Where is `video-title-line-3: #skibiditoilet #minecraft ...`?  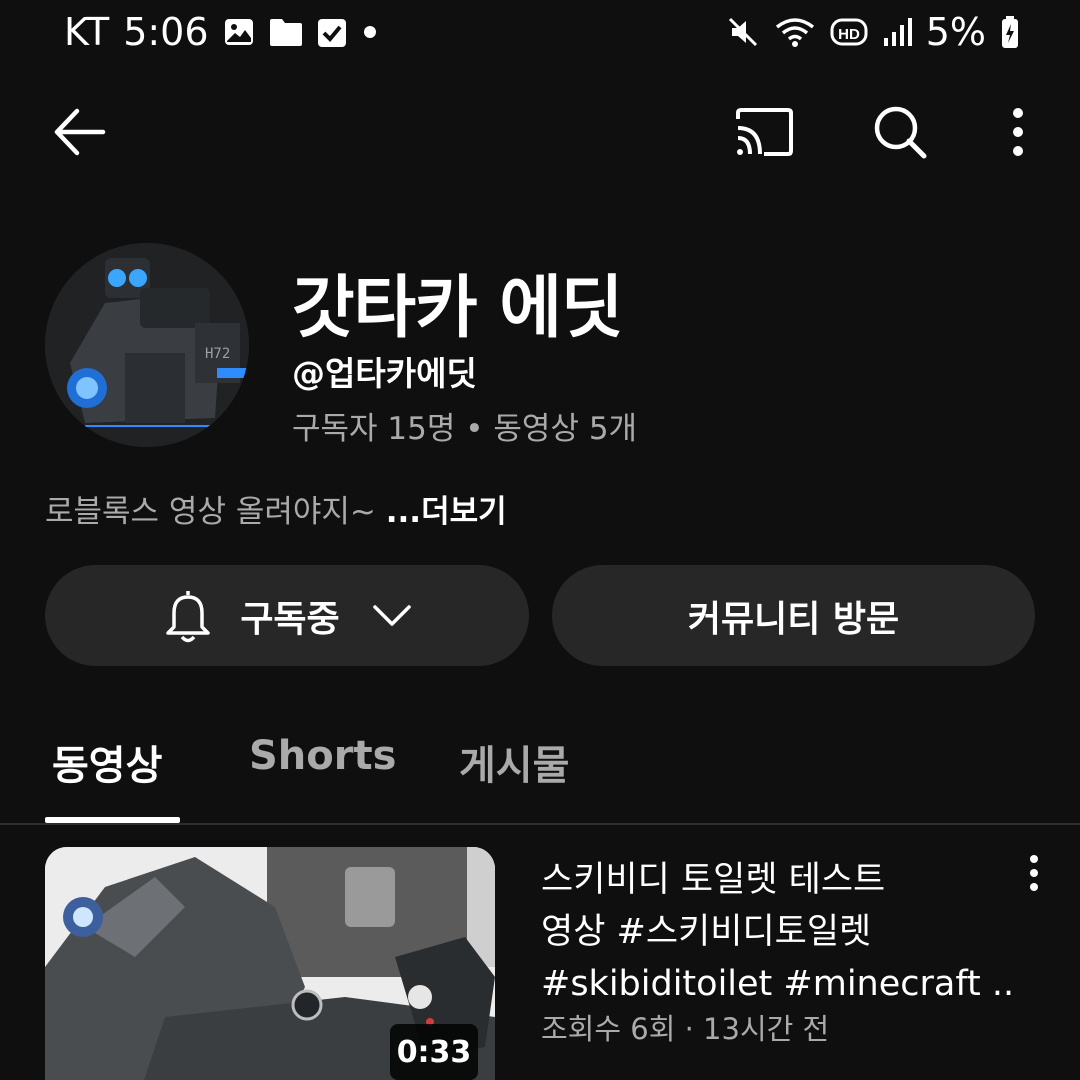
video-title-line-3: #skibiditoilet #minecraft ... is located at coordinates (776, 984).